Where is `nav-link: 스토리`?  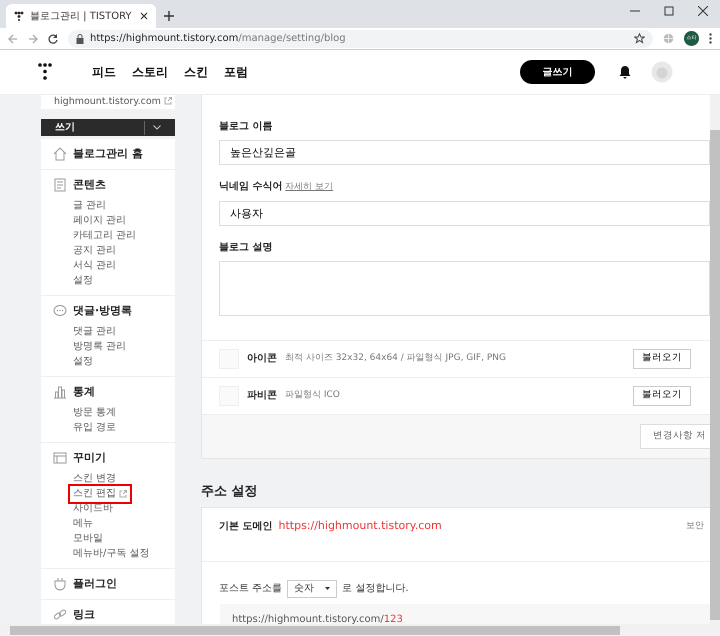
nav-link: 스토리 is located at coordinates (150, 72).